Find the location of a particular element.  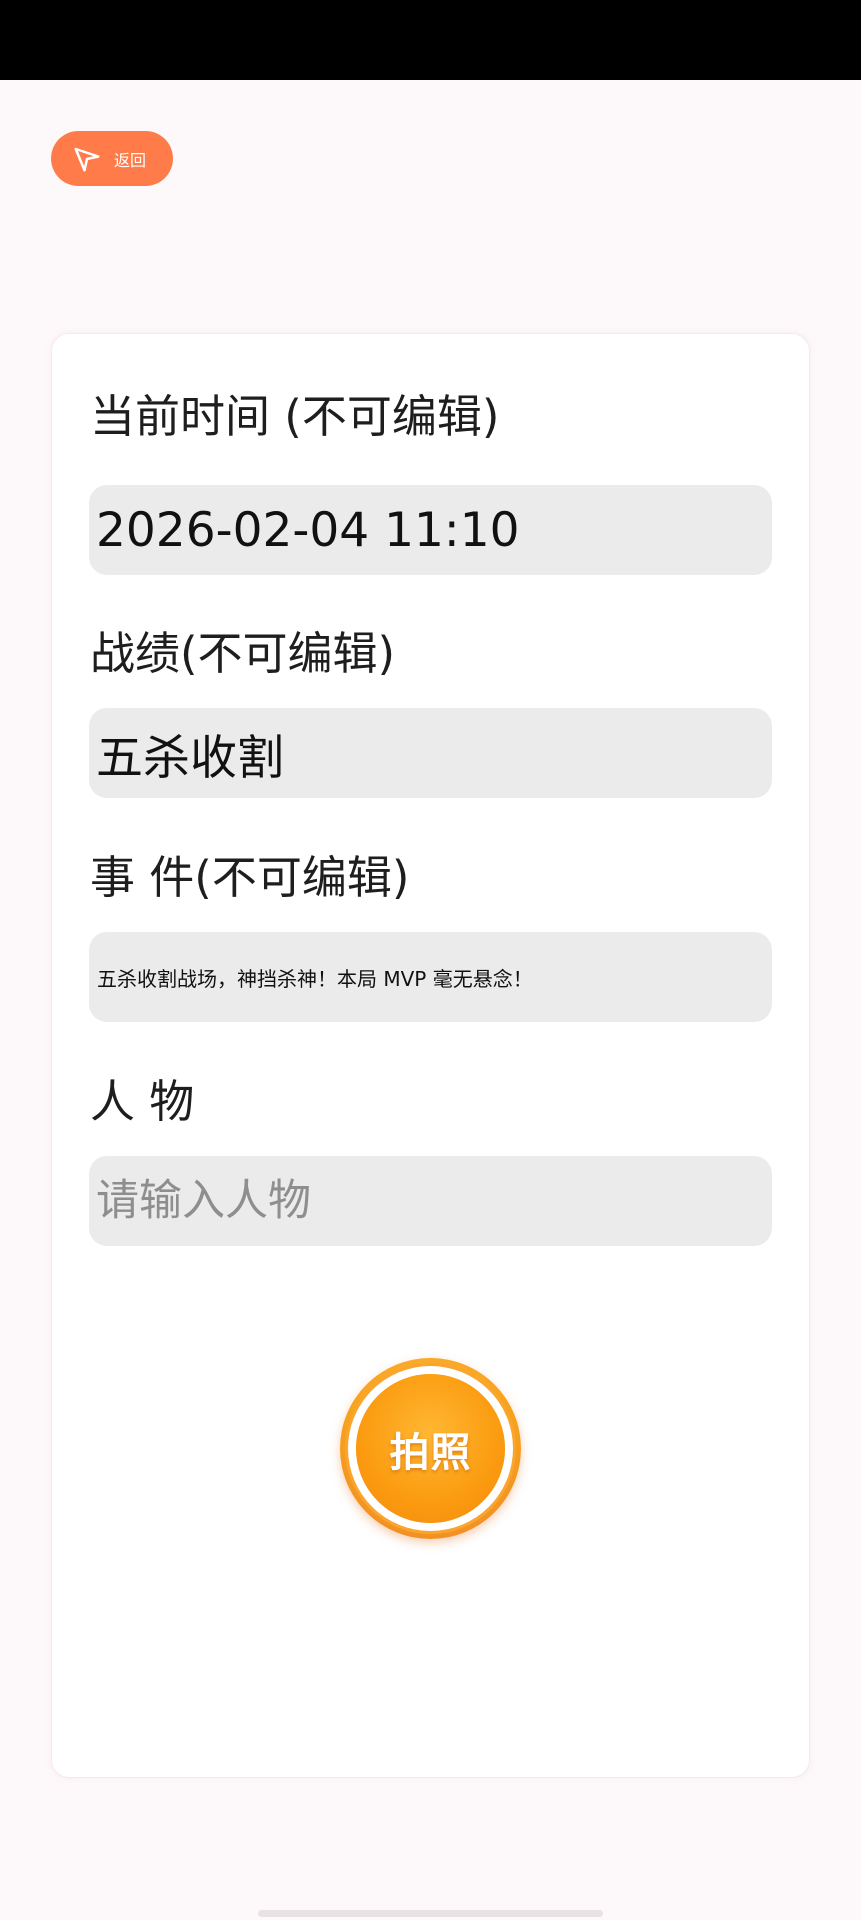

record-field: 五杀收割 is located at coordinates (430, 753).